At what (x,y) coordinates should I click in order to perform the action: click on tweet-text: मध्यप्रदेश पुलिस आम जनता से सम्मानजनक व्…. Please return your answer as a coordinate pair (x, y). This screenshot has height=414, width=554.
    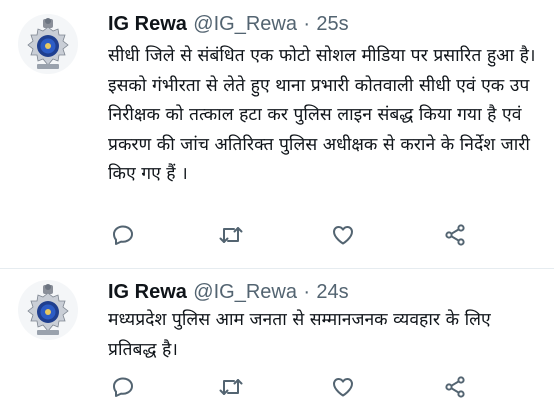
    Looking at the image, I should click on (299, 335).